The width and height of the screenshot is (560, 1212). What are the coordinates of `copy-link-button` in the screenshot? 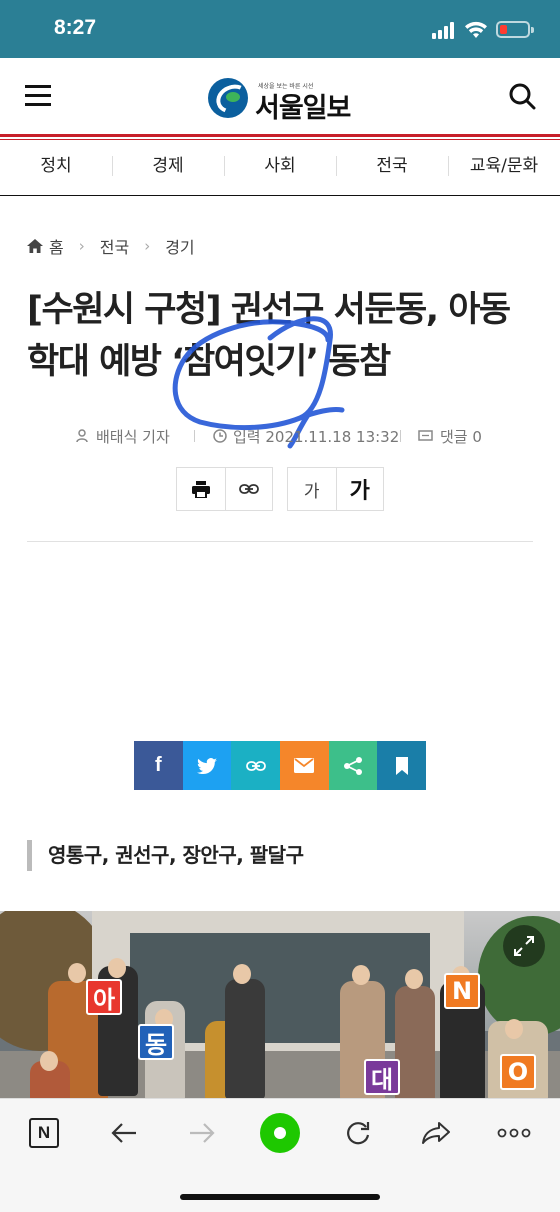 It's located at (248, 489).